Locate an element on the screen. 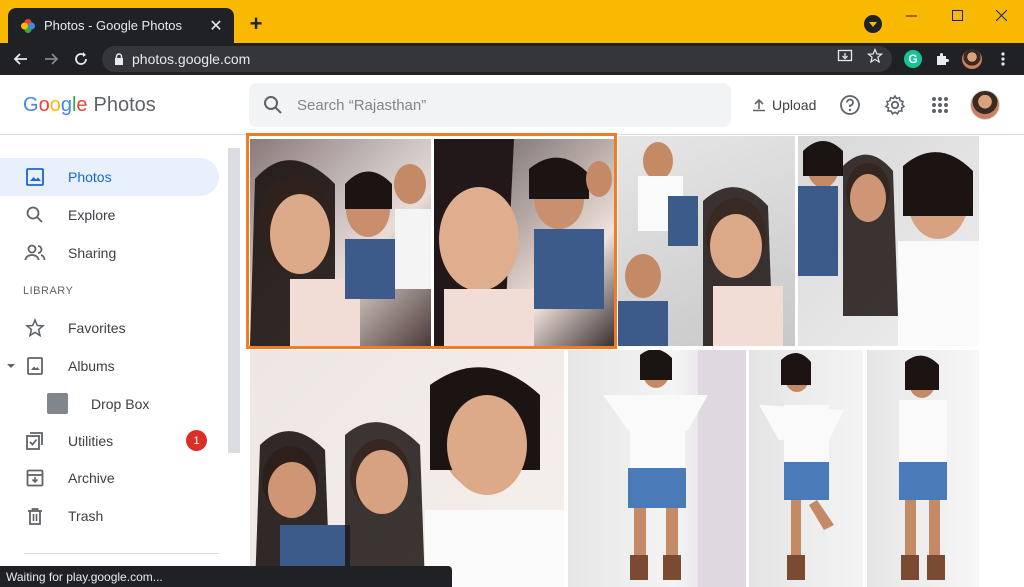 The height and width of the screenshot is (587, 1024). app-header: Google Photos Upload is located at coordinates (512, 105).